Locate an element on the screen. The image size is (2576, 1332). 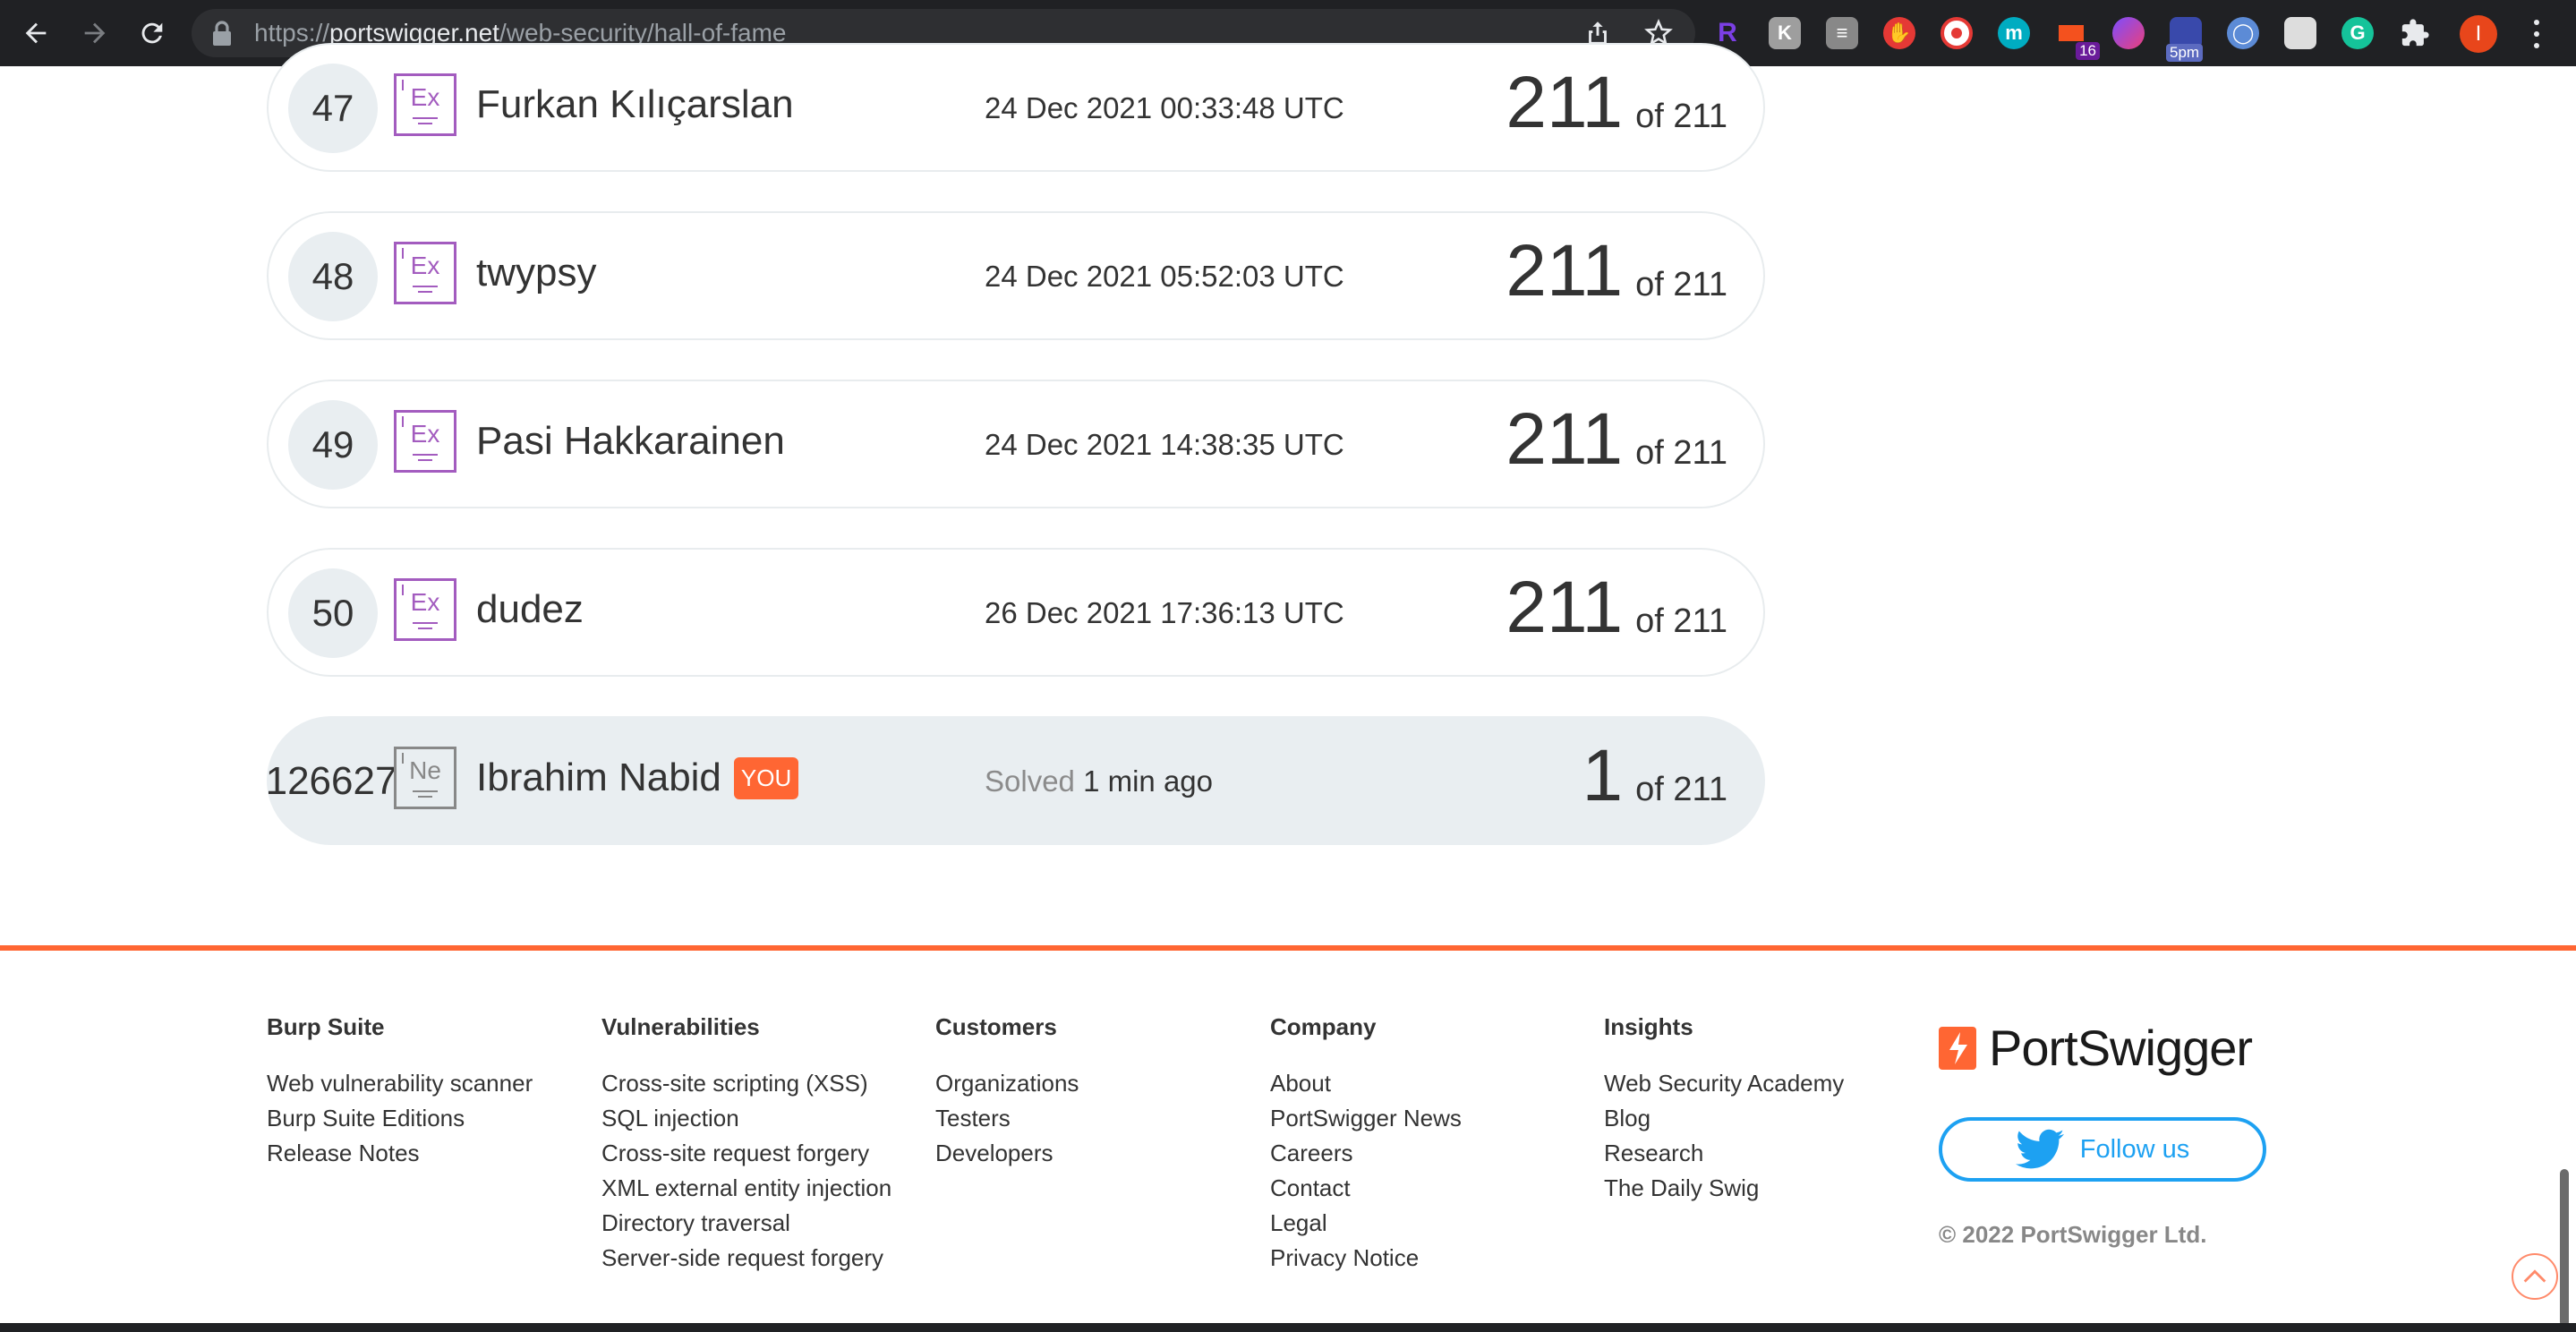
footer-heading: Customers is located at coordinates (996, 1026).